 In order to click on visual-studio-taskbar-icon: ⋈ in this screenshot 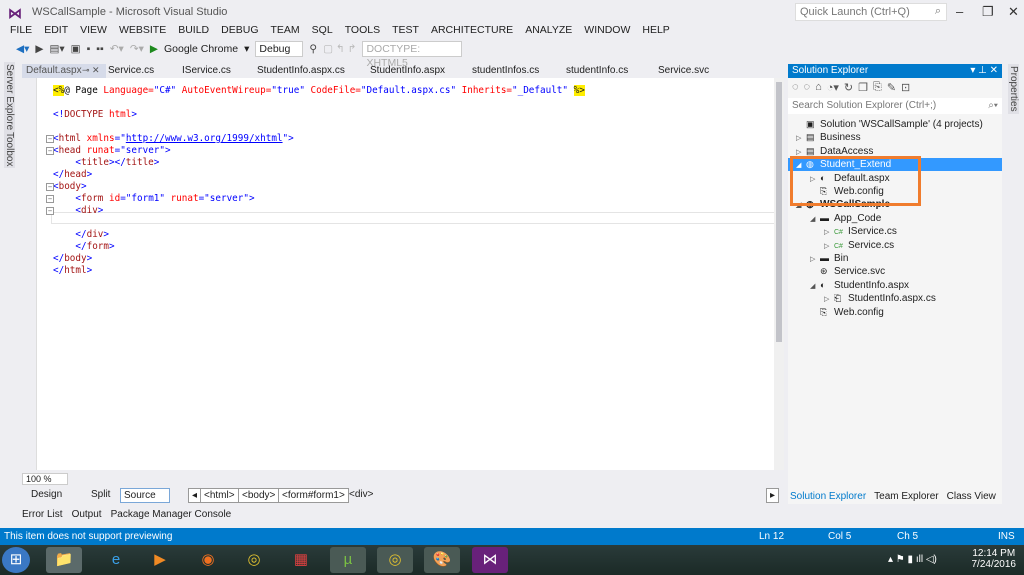, I will do `click(490, 560)`.